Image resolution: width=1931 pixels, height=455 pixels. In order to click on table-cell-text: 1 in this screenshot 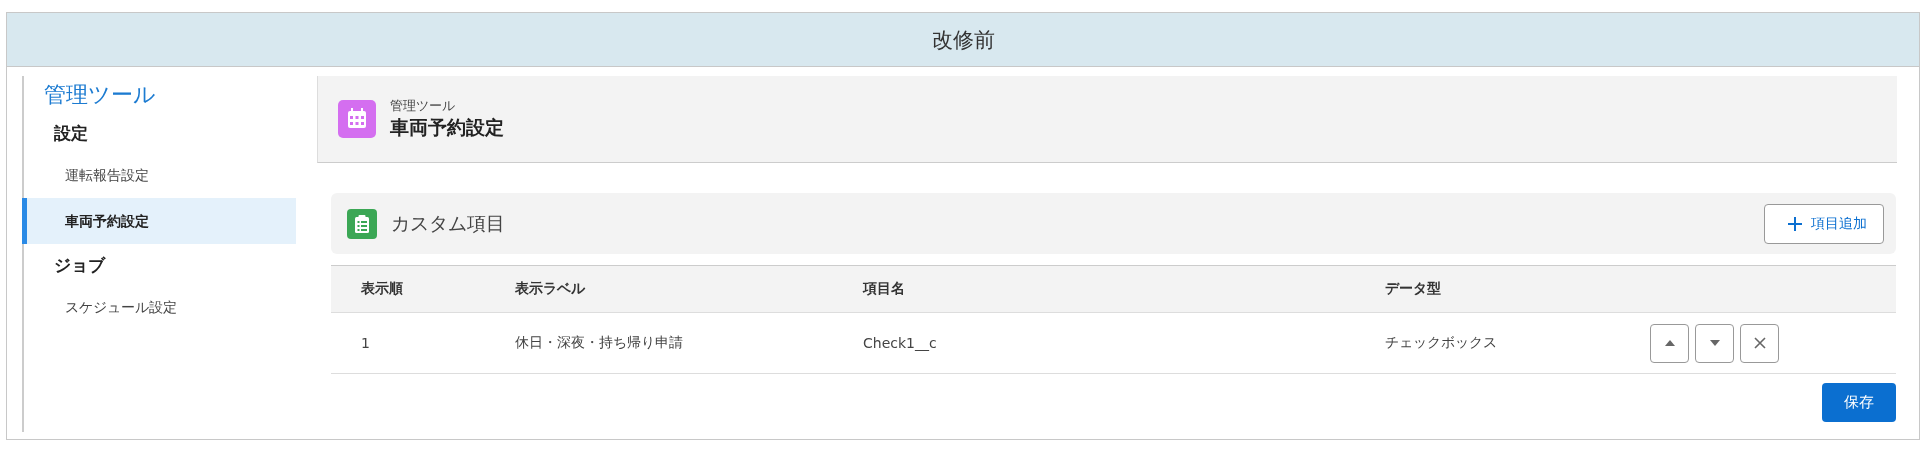, I will do `click(365, 343)`.